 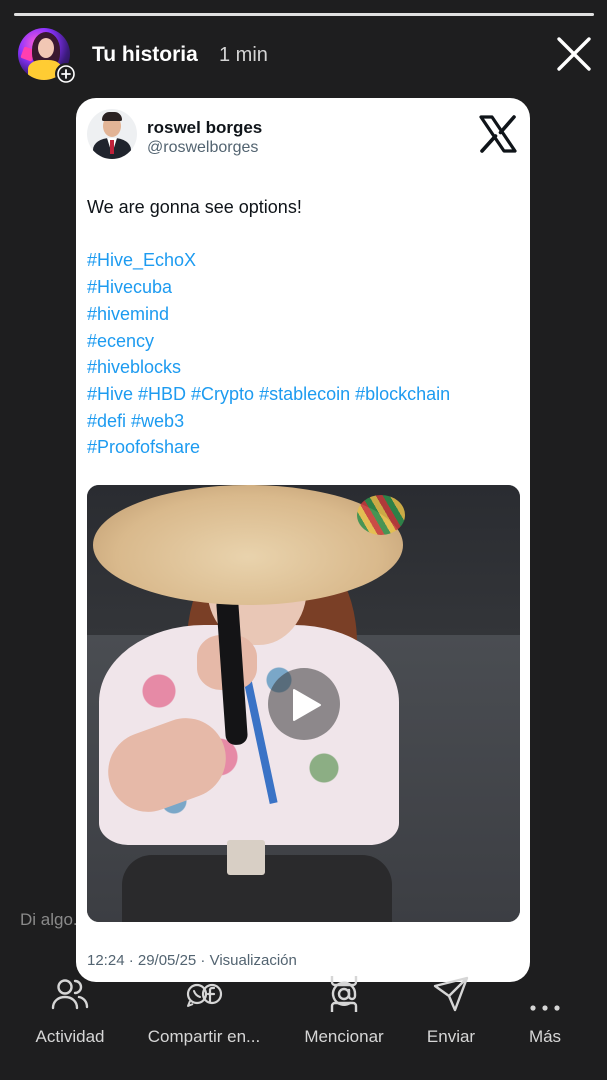 I want to click on story-time: 1 min, so click(x=243, y=55).